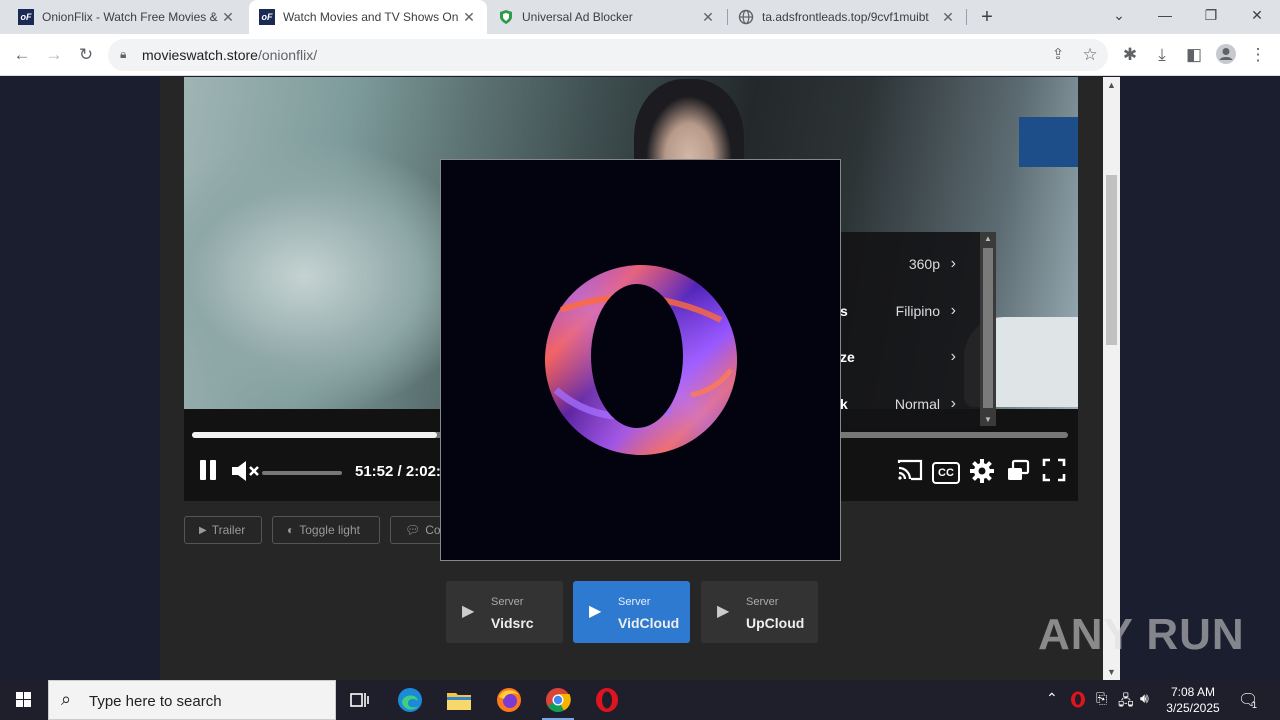  Describe the element at coordinates (895, 264) in the screenshot. I see `settings-row-quality: 360p ›` at that location.